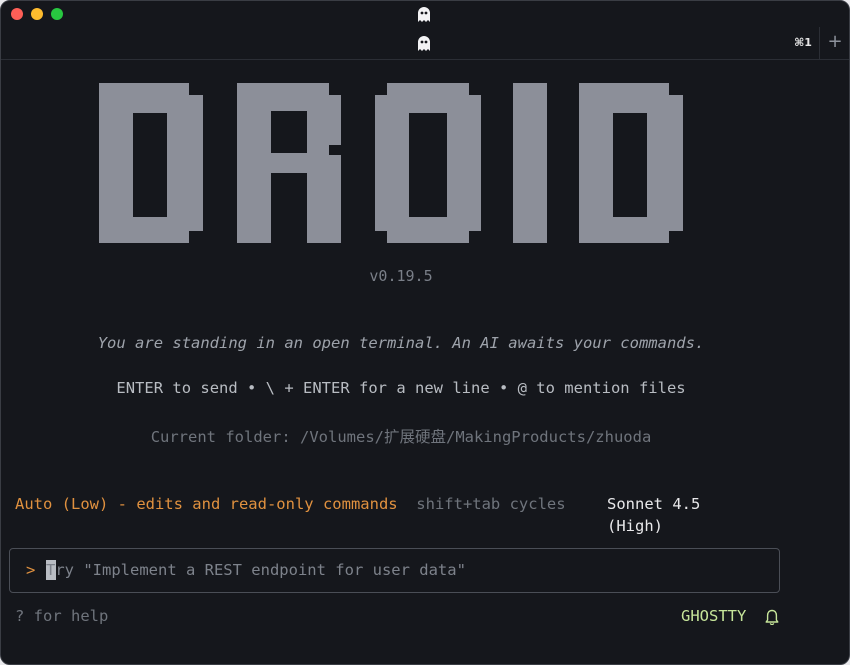 The height and width of the screenshot is (665, 850). Describe the element at coordinates (714, 616) in the screenshot. I see `app-name-label: GHOSTTY` at that location.